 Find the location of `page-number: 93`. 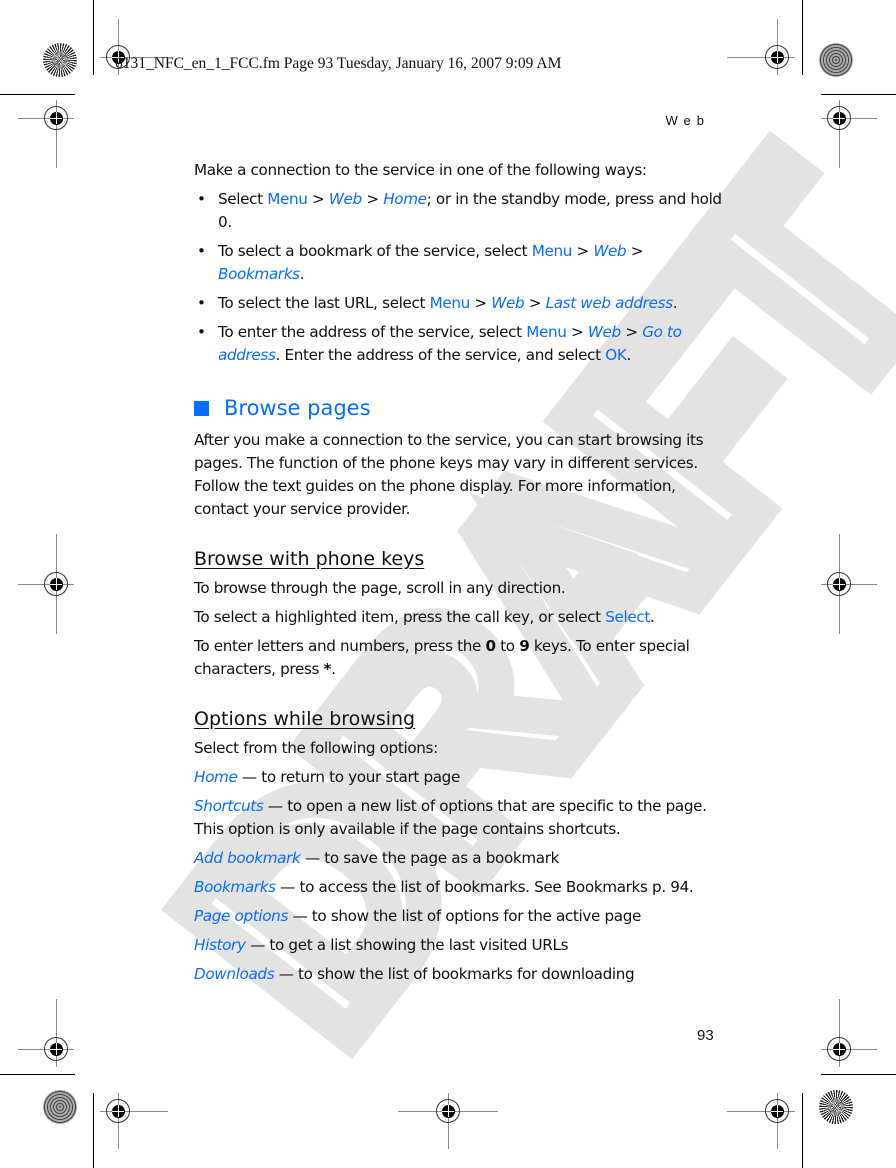

page-number: 93 is located at coordinates (705, 1035).